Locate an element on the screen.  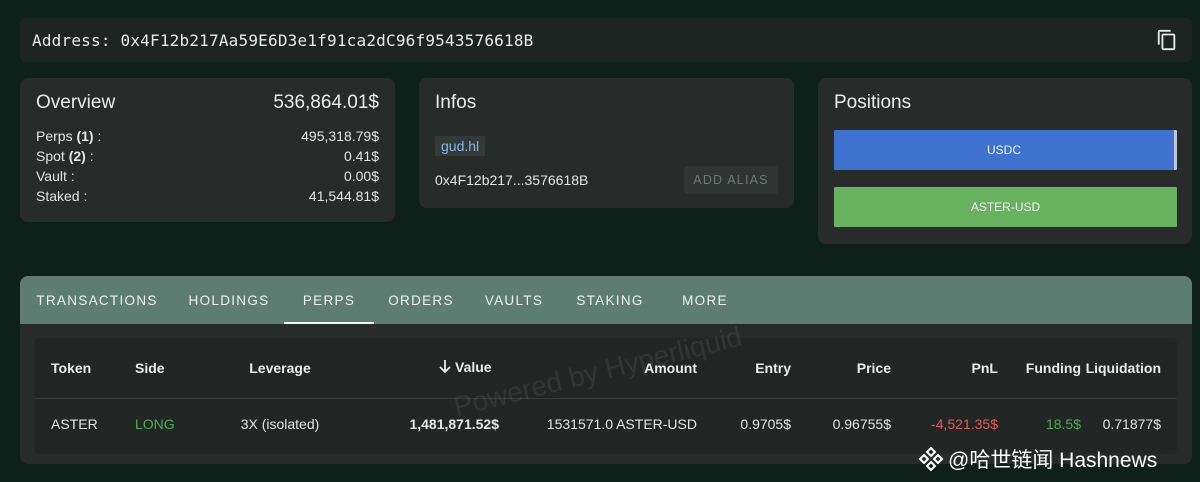
header-side: Side is located at coordinates (175, 368).